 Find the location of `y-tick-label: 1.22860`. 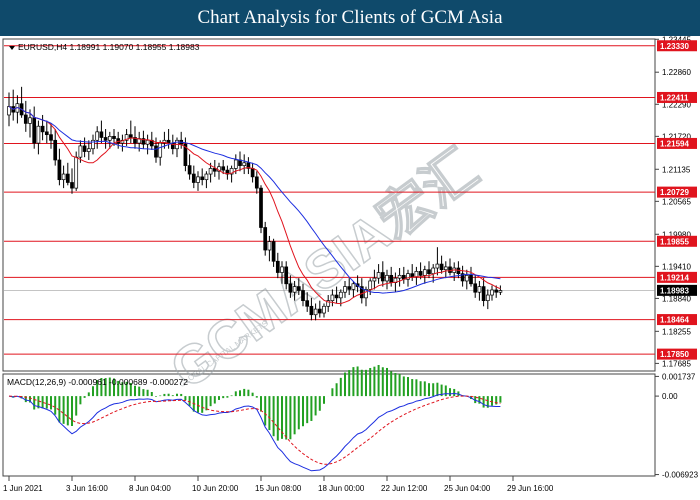

y-tick-label: 1.22860 is located at coordinates (676, 72).